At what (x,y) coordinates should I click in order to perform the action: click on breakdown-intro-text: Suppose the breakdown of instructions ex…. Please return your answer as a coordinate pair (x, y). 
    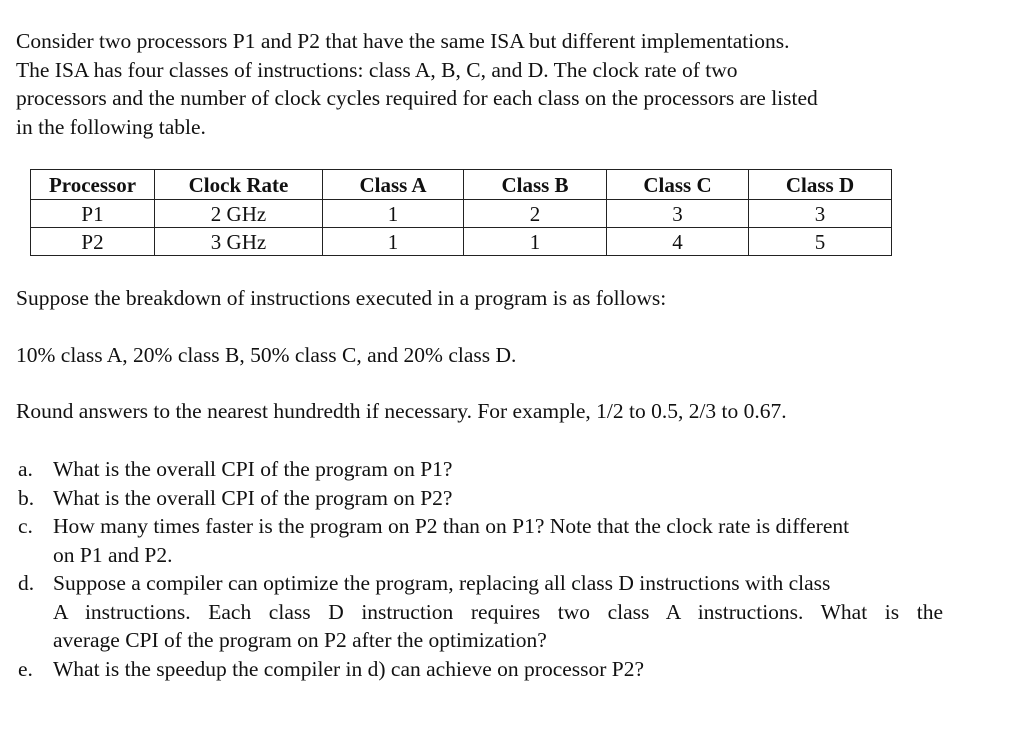
    Looking at the image, I should click on (341, 298).